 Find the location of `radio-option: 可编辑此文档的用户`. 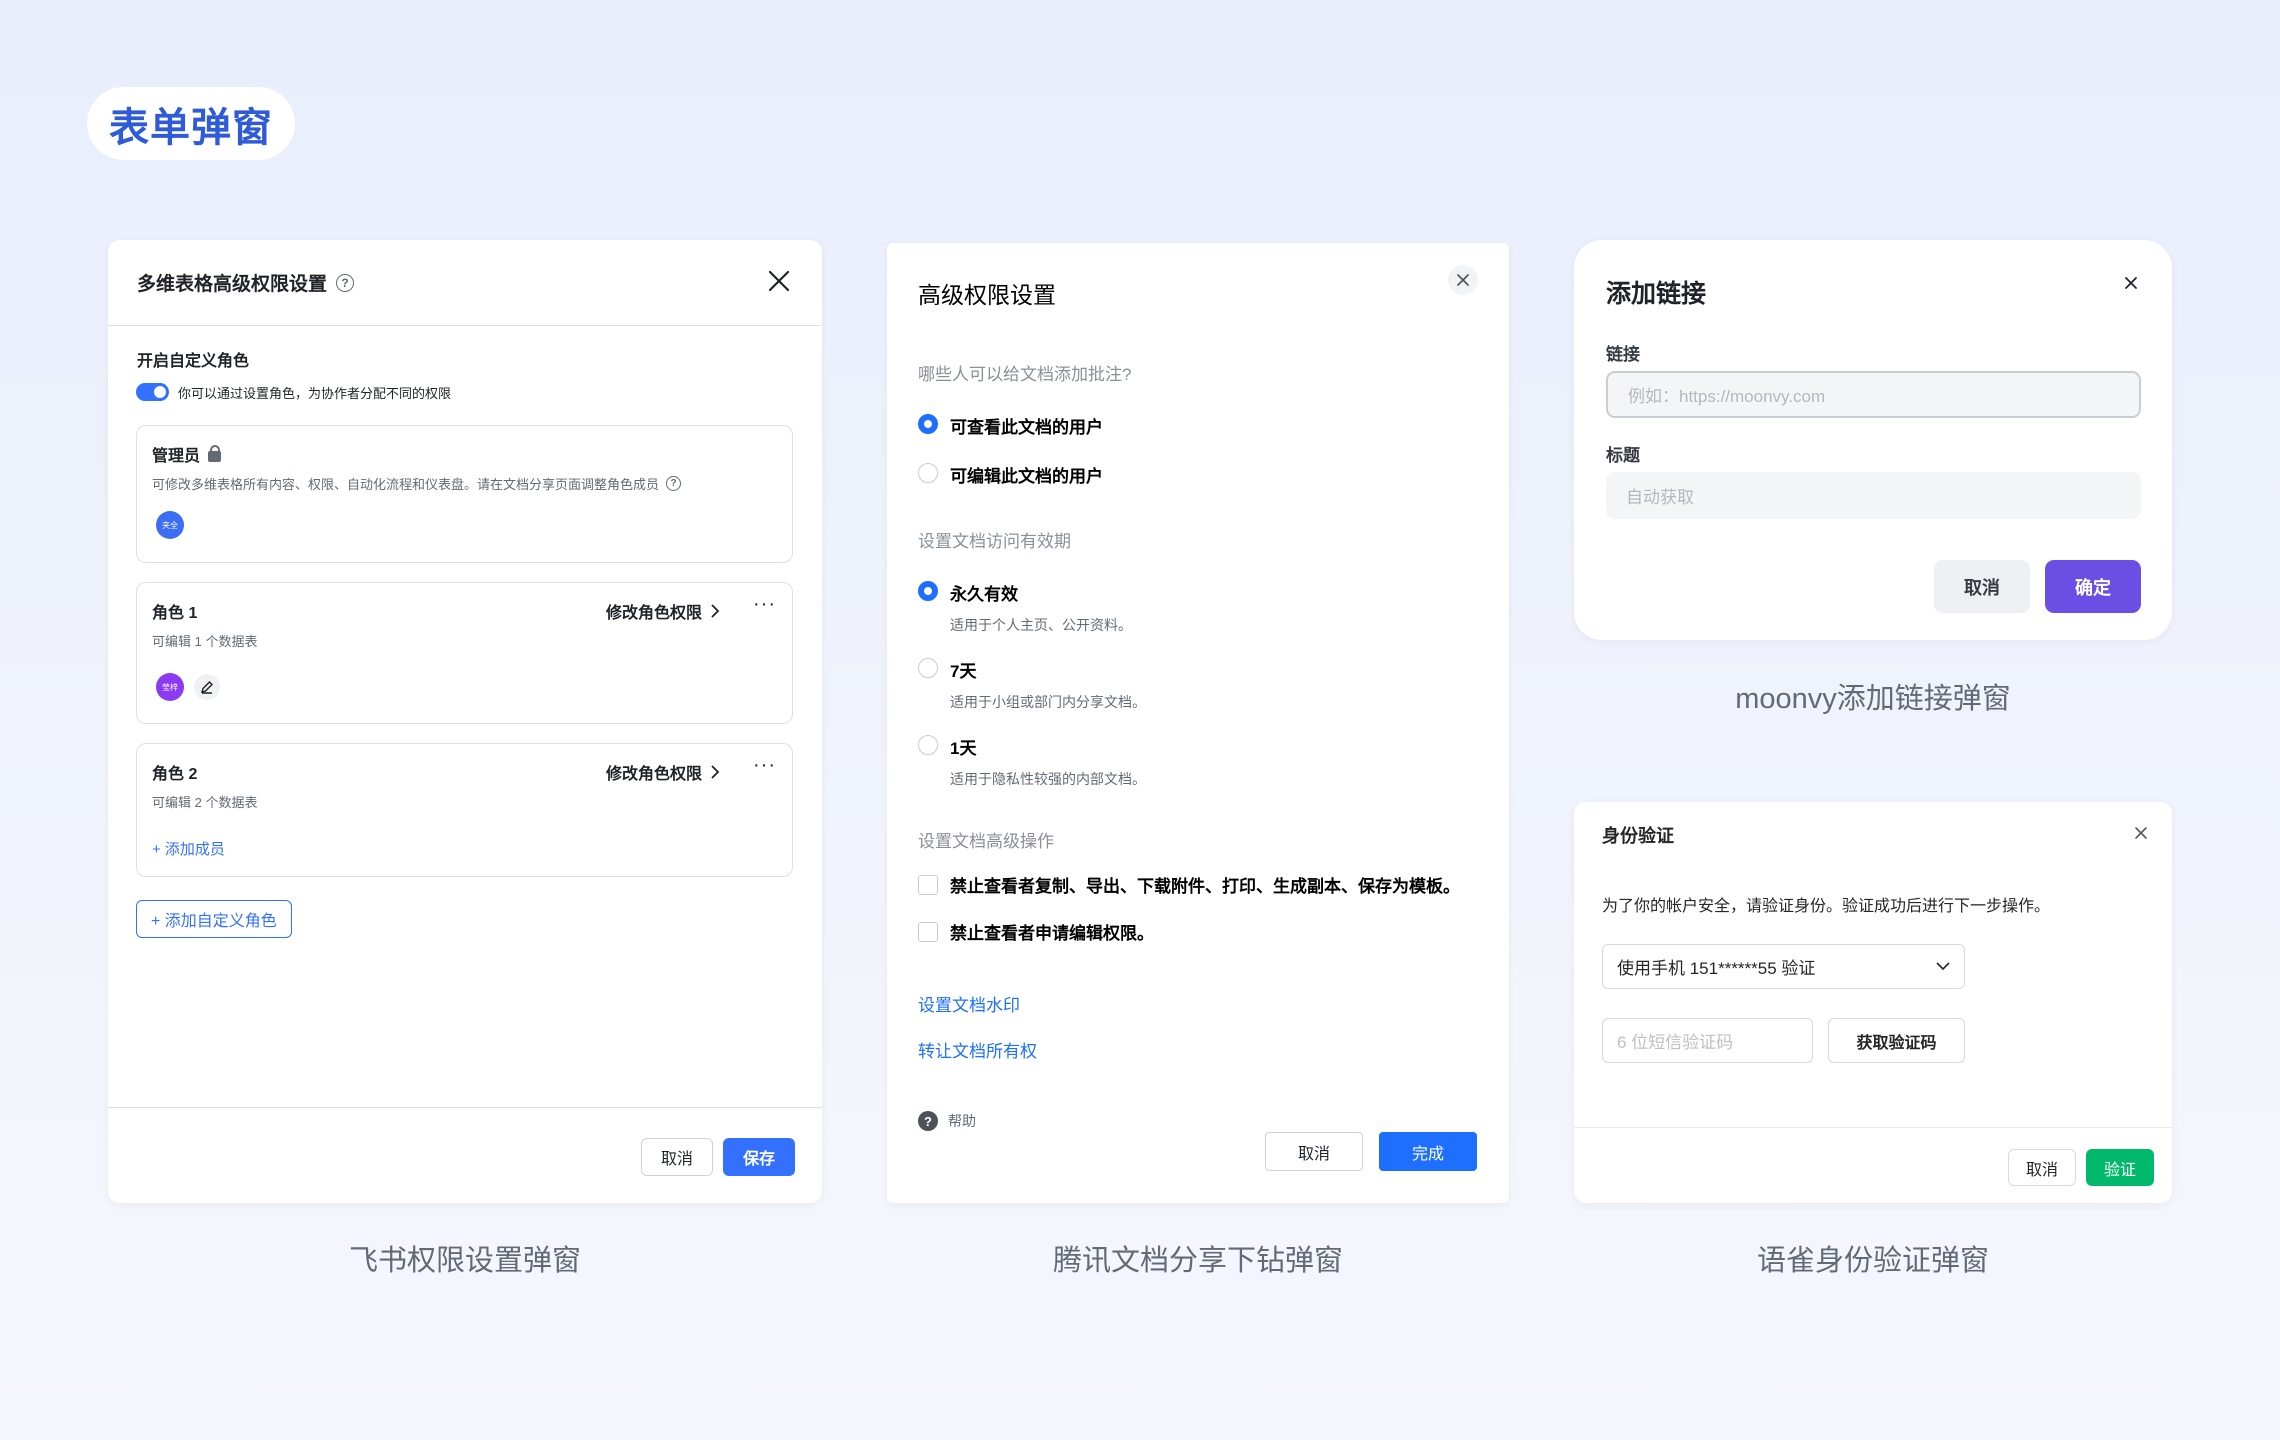

radio-option: 可编辑此文档的用户 is located at coordinates (1010, 474).